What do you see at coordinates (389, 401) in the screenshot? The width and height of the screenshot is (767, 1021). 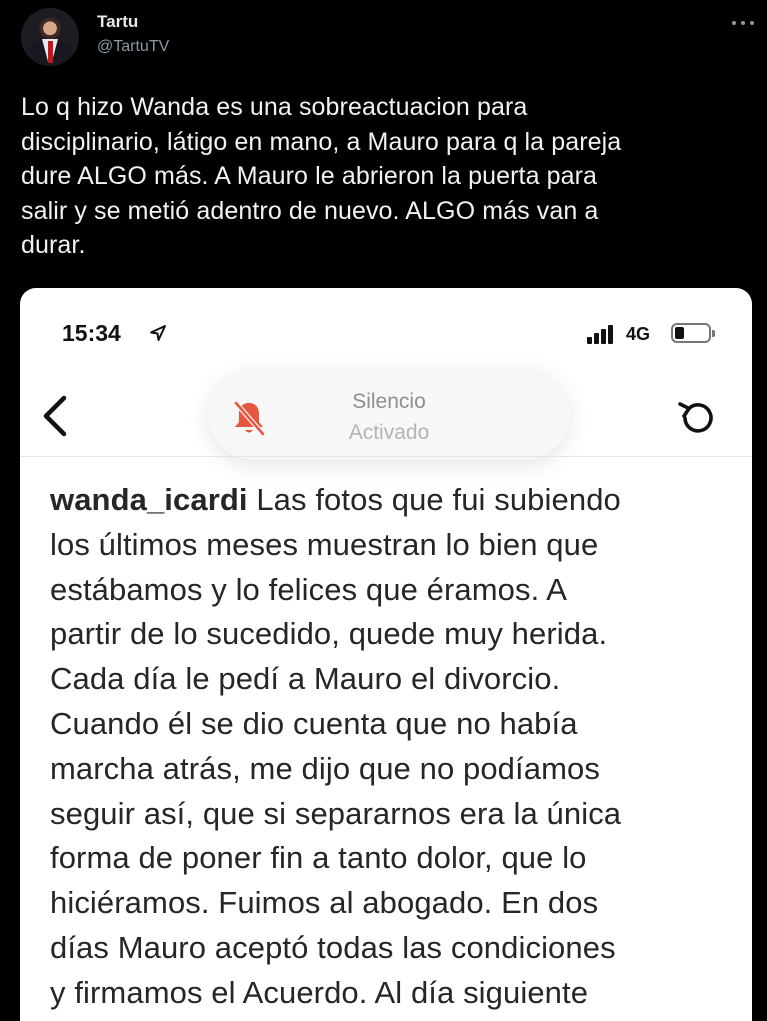 I see `silence-title: Silencio` at bounding box center [389, 401].